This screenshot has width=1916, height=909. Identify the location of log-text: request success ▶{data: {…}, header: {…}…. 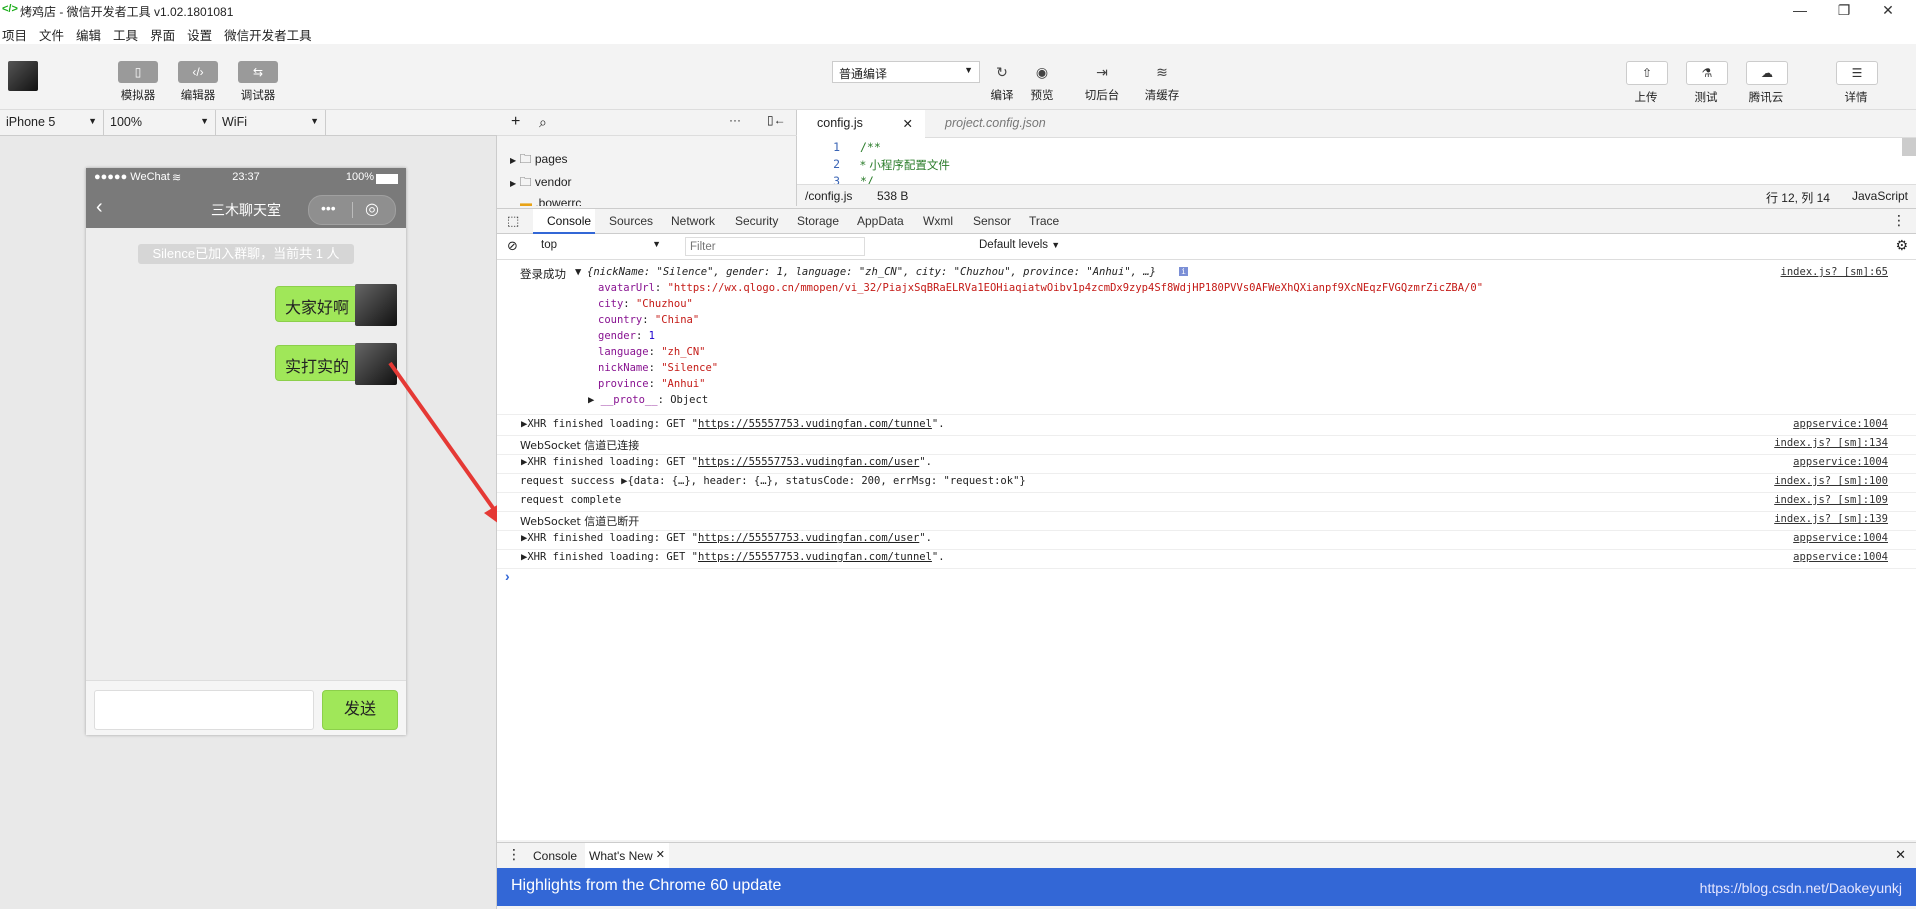
(773, 481).